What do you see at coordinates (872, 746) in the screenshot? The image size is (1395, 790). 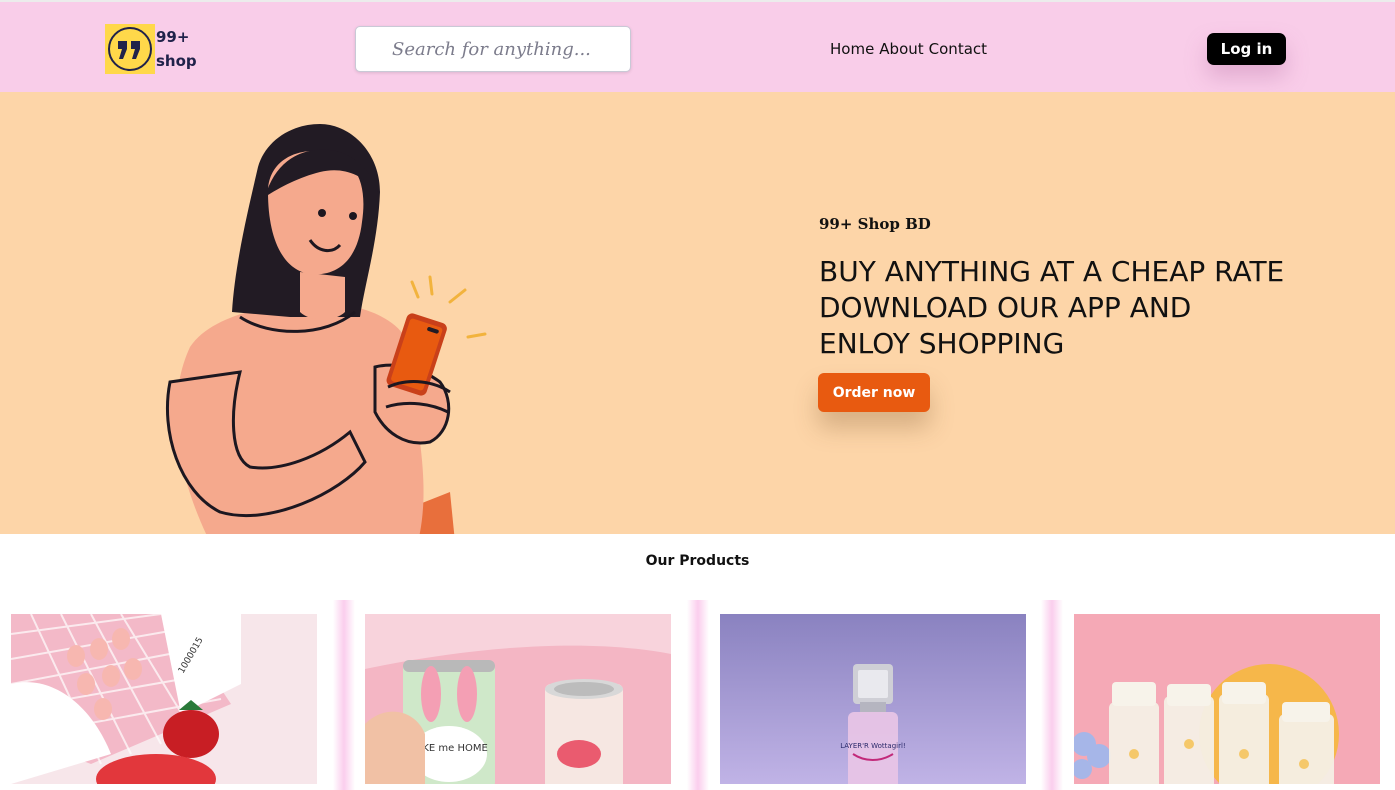 I see `product-3-label: LAYER'R Wottagirl!` at bounding box center [872, 746].